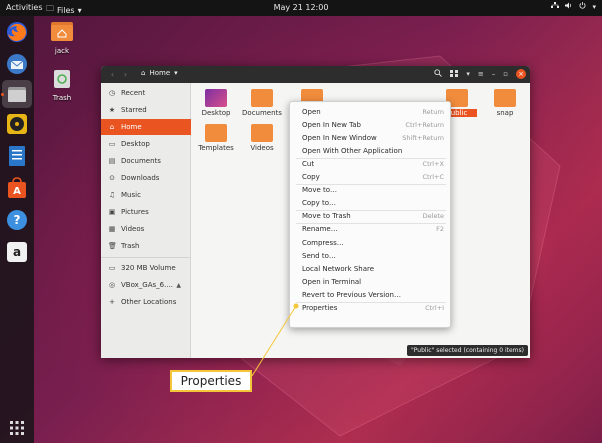  I want to click on folder-label: Documents, so click(262, 113).